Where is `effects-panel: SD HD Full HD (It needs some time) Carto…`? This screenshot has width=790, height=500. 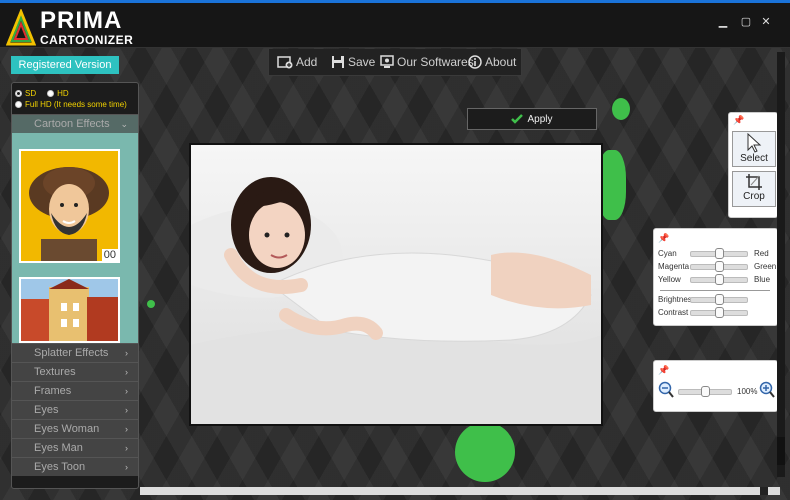 effects-panel: SD HD Full HD (It needs some time) Carto… is located at coordinates (75, 285).